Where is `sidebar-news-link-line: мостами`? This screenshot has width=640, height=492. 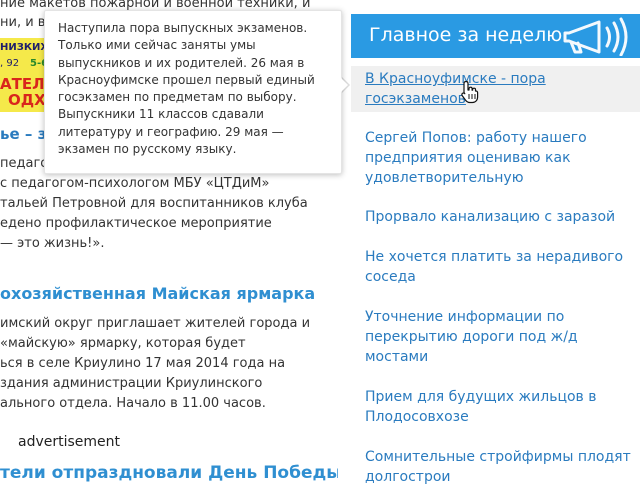 sidebar-news-link-line: мостами is located at coordinates (397, 357).